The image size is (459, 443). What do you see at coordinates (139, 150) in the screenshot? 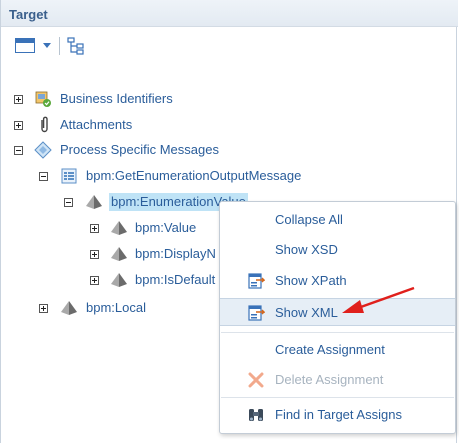
I see `tree-label: Process Specific Messages` at bounding box center [139, 150].